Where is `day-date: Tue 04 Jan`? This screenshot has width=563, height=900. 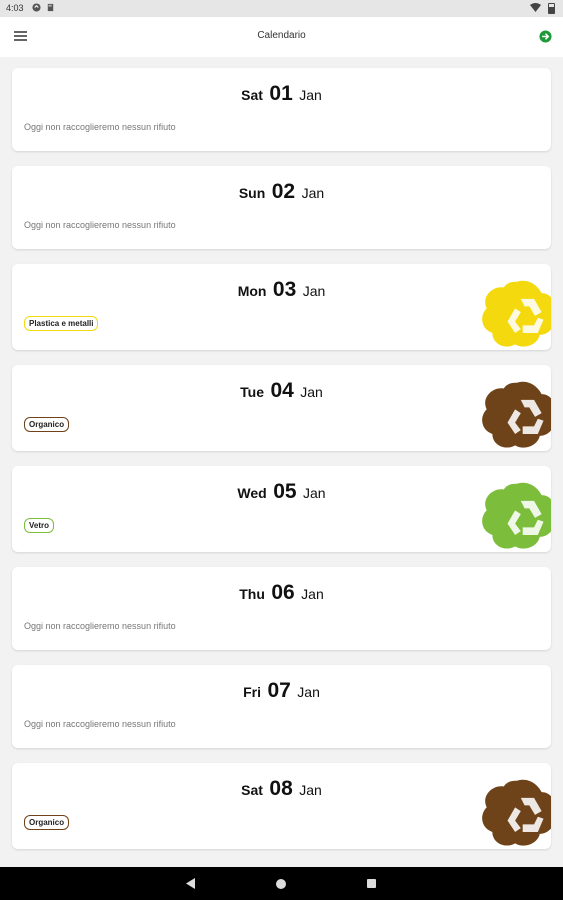 day-date: Tue 04 Jan is located at coordinates (281, 391).